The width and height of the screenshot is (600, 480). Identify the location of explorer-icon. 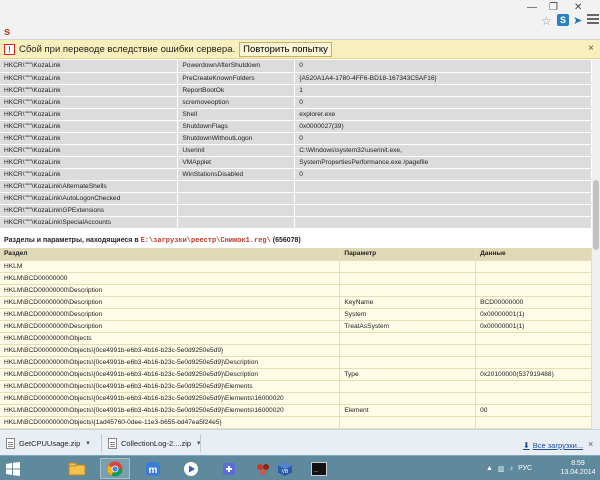
(77, 468).